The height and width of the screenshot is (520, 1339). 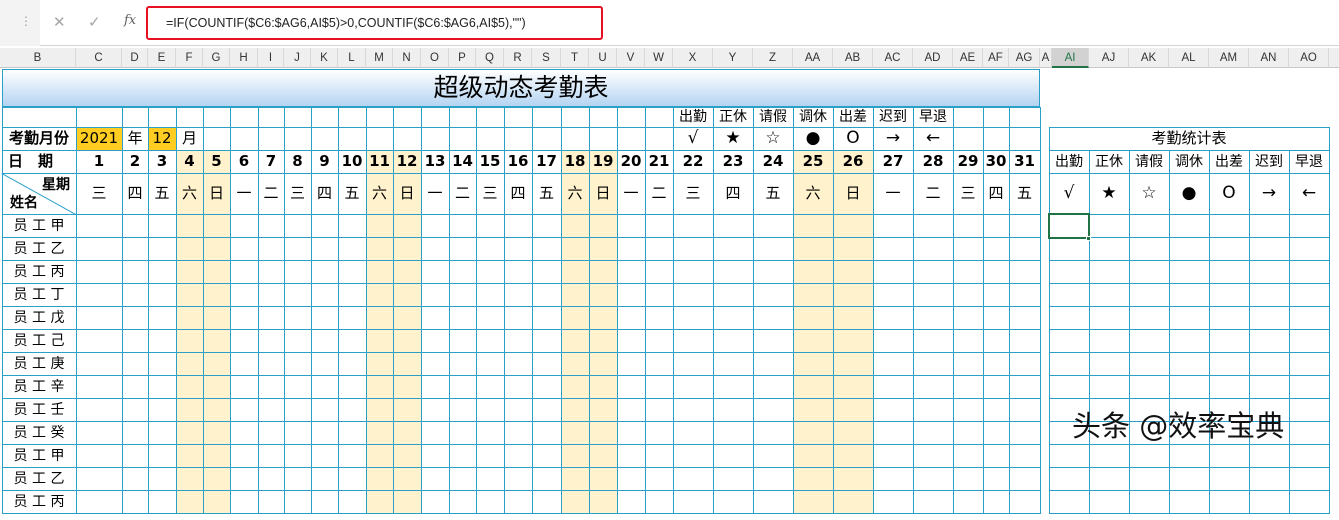 I want to click on selected-cell-ai6, so click(x=1069, y=226).